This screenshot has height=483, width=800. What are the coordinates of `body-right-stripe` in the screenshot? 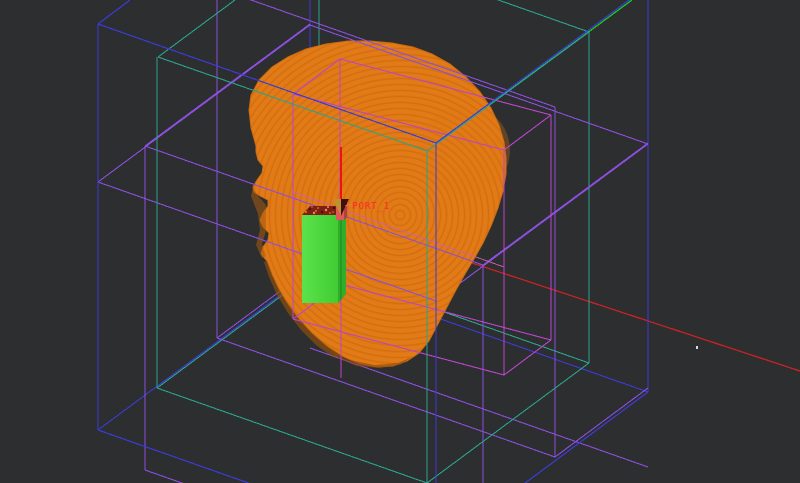 It's located at (341, 256).